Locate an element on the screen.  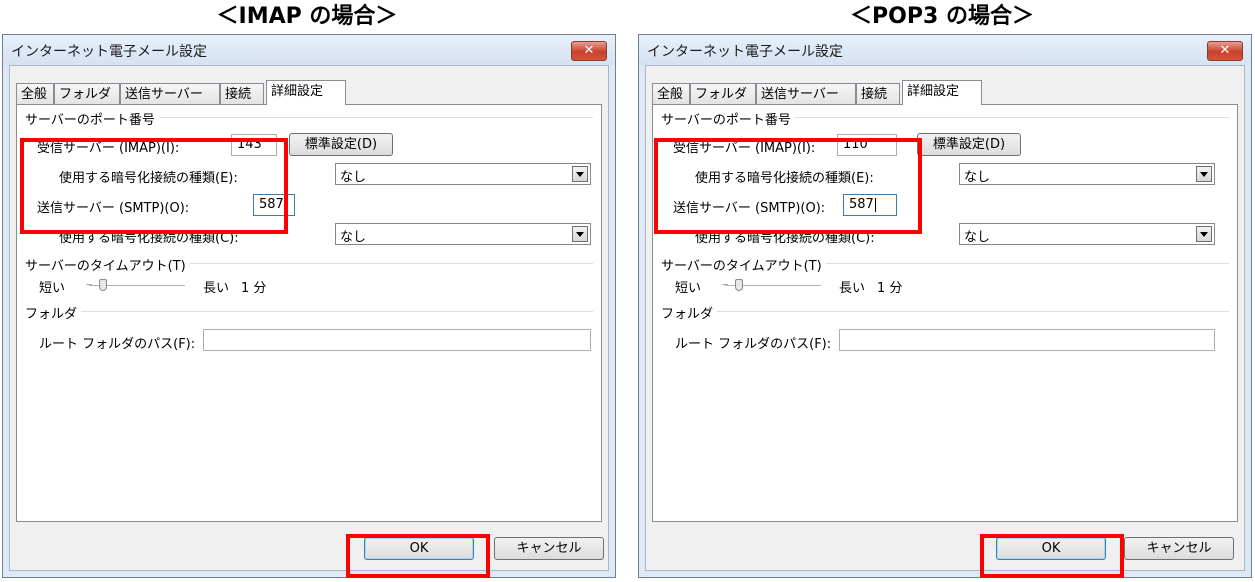
incoming-port-input: 110 is located at coordinates (867, 145).